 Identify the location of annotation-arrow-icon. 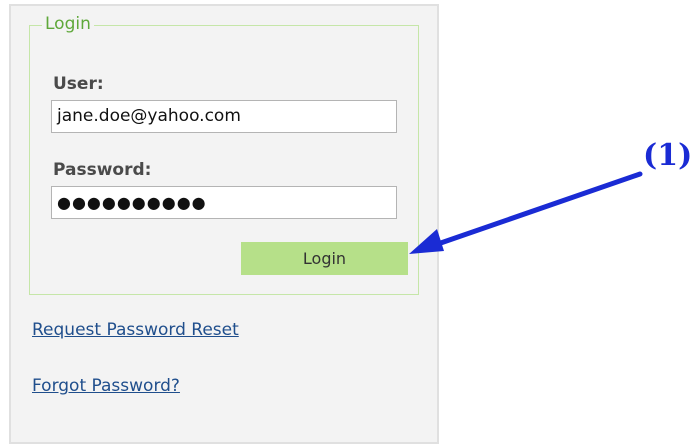
(526, 212).